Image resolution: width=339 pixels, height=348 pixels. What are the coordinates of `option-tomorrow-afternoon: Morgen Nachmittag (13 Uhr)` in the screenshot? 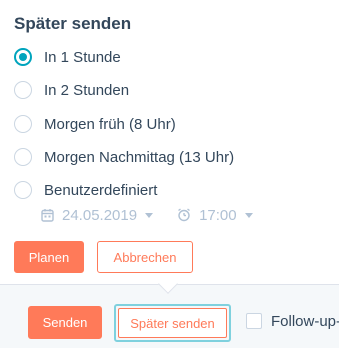 It's located at (124, 157).